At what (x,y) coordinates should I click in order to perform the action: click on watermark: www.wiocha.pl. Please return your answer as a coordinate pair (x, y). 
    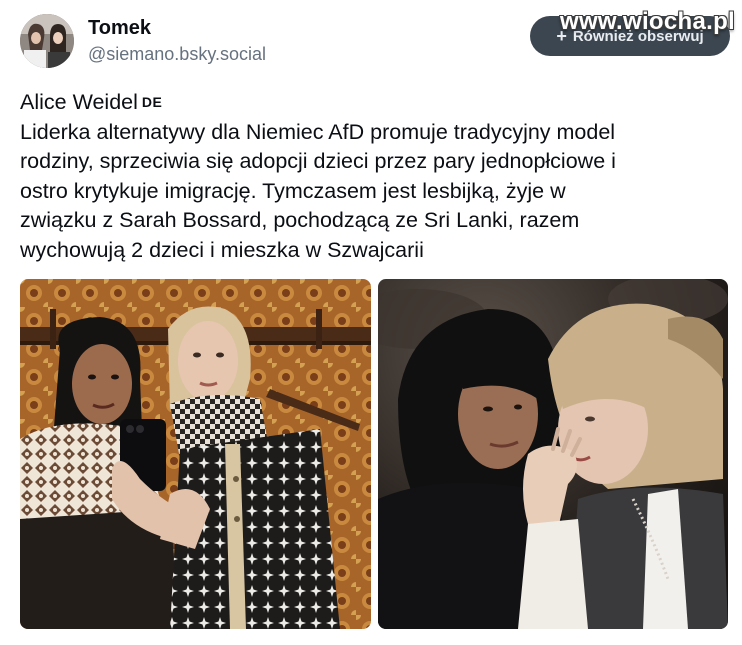
    Looking at the image, I should click on (648, 21).